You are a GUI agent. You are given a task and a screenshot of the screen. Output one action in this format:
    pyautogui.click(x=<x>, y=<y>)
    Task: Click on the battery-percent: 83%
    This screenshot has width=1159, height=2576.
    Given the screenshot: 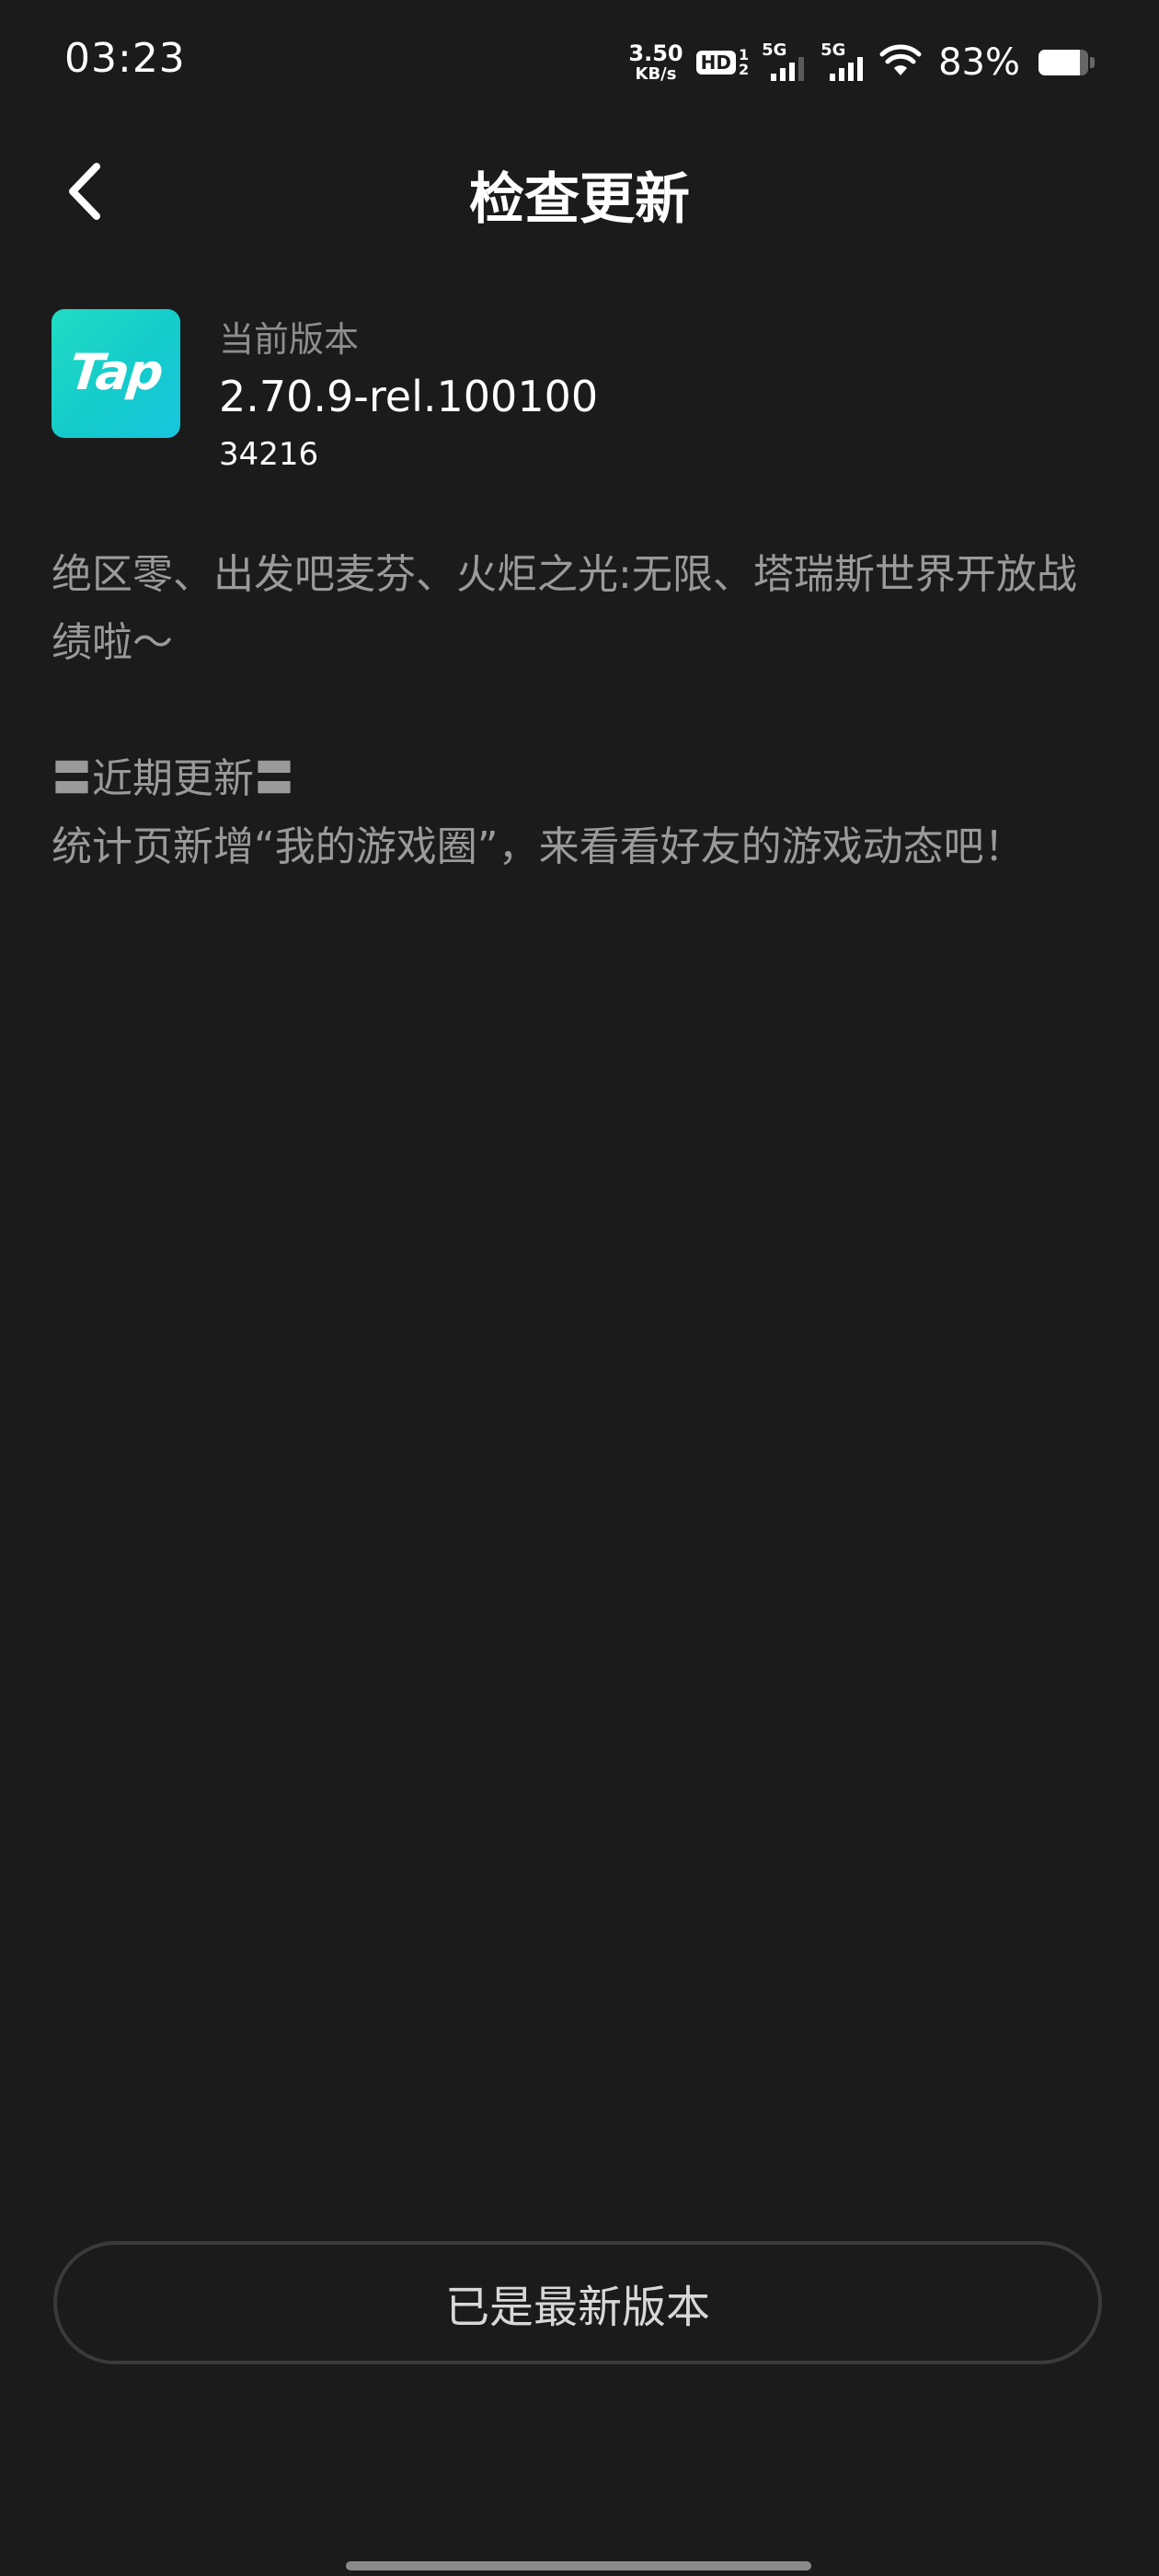 What is the action you would take?
    pyautogui.click(x=979, y=62)
    